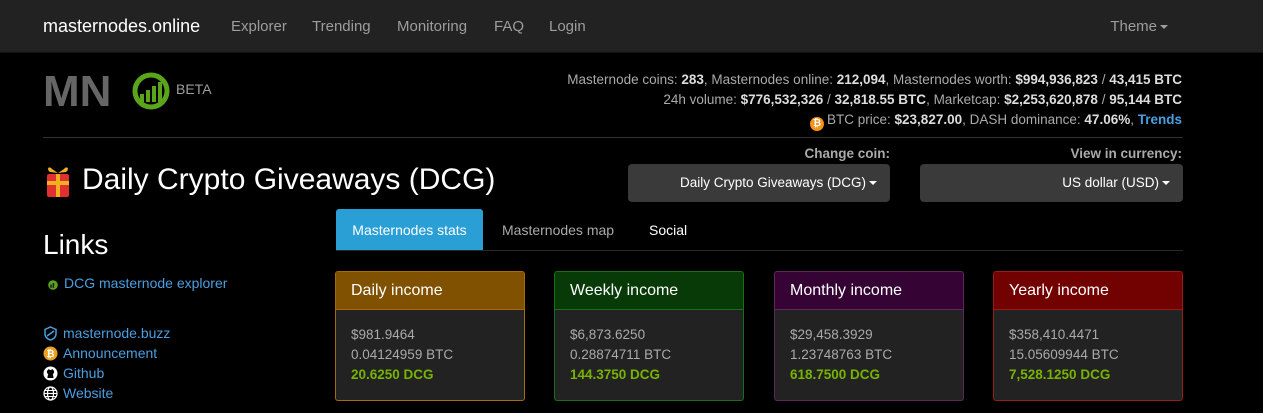 Image resolution: width=1263 pixels, height=413 pixels. Describe the element at coordinates (409, 230) in the screenshot. I see `tab-masternodes-stats: Masternodes stats` at that location.